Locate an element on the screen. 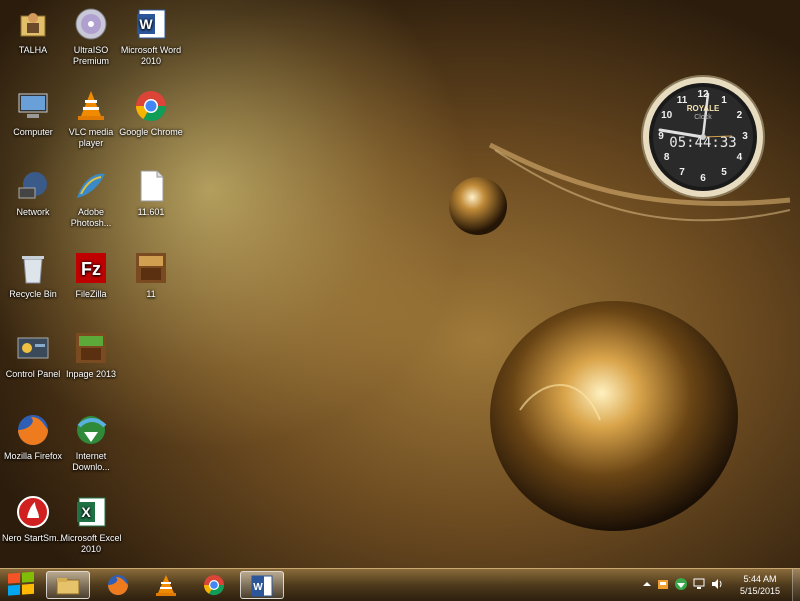 The height and width of the screenshot is (601, 800). clock-numeral: 12 is located at coordinates (703, 94).